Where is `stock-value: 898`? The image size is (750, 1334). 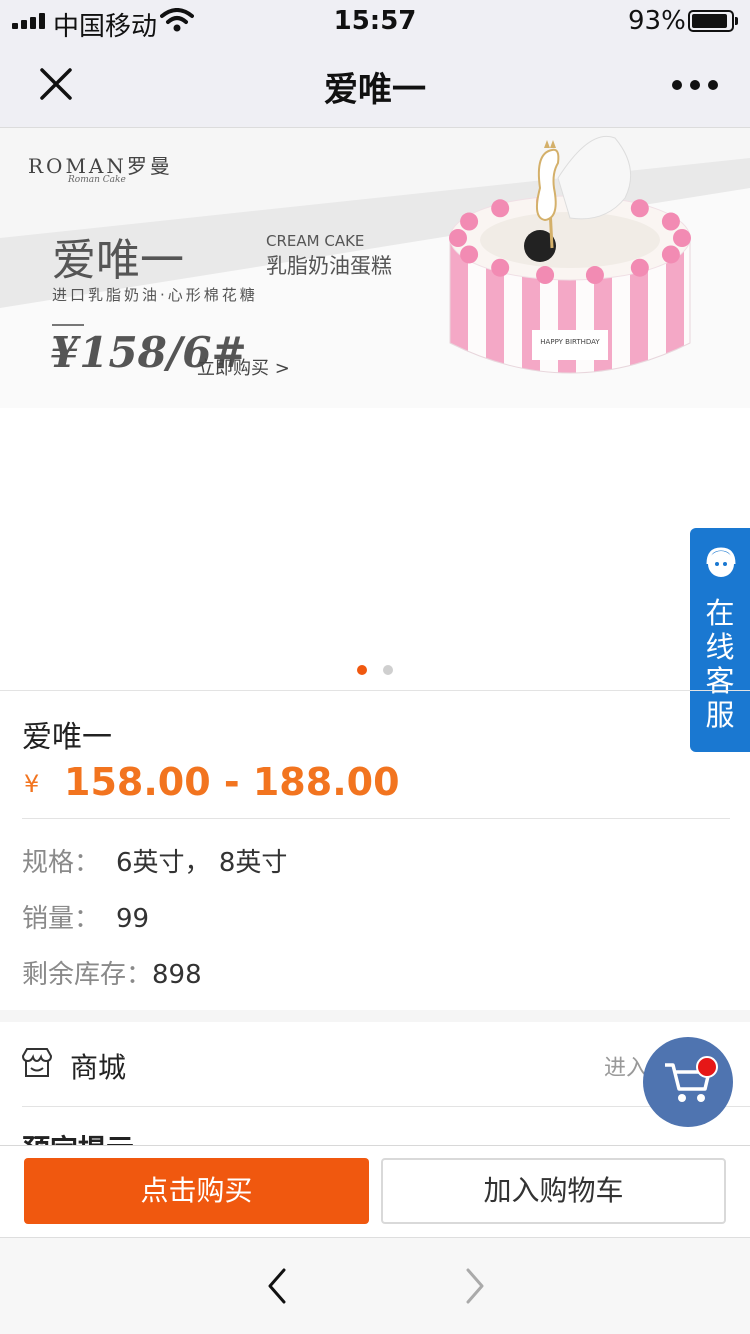
stock-value: 898 is located at coordinates (177, 975).